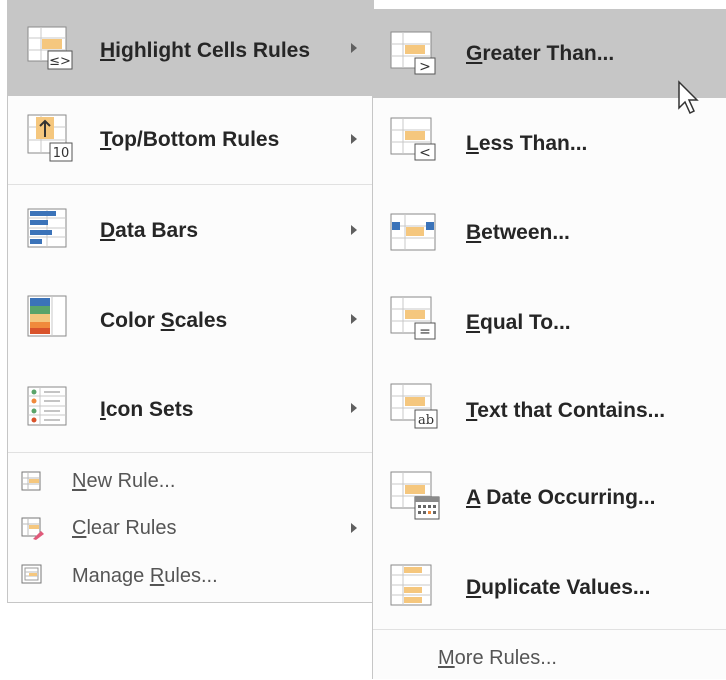  Describe the element at coordinates (413, 139) in the screenshot. I see `less-than-icon: <` at that location.